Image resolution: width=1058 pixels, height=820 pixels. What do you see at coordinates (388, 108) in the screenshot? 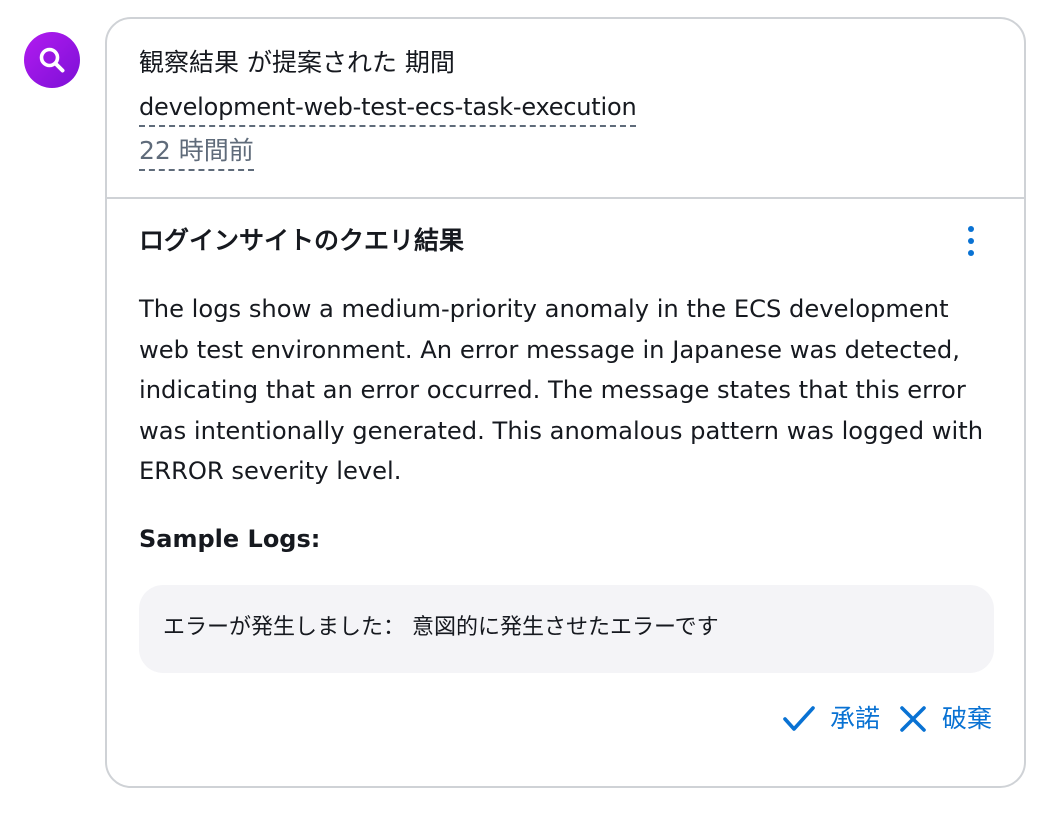
I see `source-link: development-web-test-ecs-task-execution` at bounding box center [388, 108].